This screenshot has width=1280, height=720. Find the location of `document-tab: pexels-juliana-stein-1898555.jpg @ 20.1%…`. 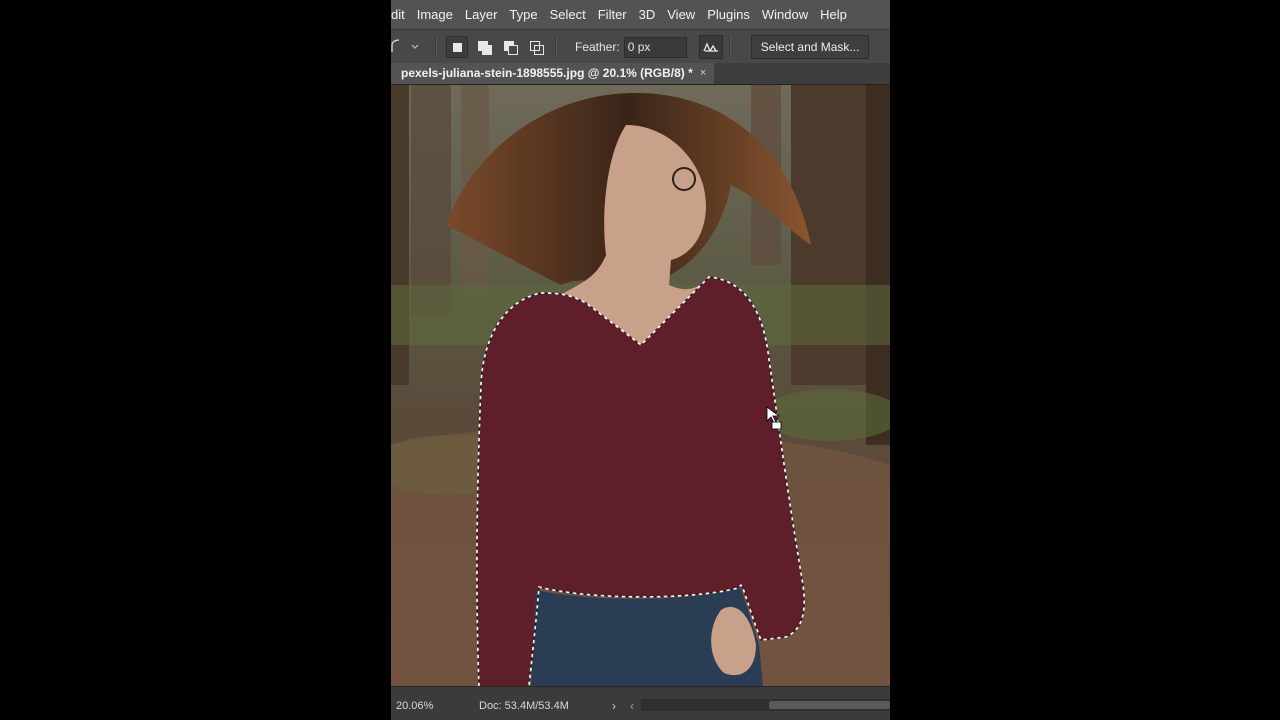

document-tab: pexels-juliana-stein-1898555.jpg @ 20.1%… is located at coordinates (553, 73).